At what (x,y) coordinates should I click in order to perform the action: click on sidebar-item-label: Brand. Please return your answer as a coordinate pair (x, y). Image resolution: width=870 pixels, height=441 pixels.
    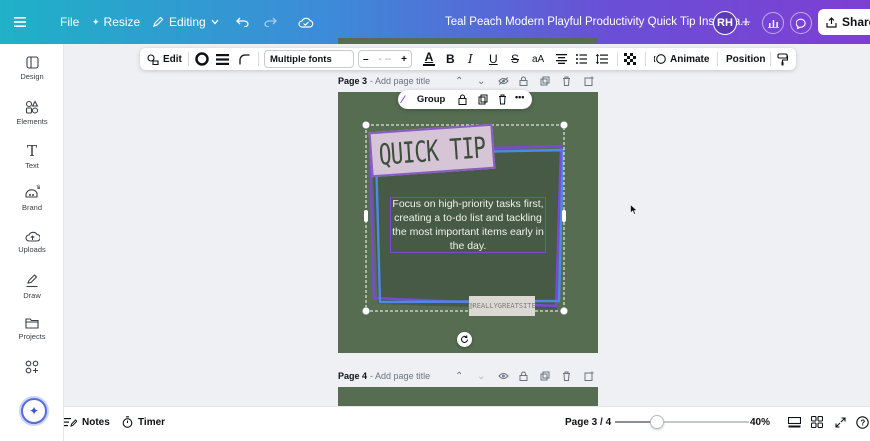
    Looking at the image, I should click on (31, 207).